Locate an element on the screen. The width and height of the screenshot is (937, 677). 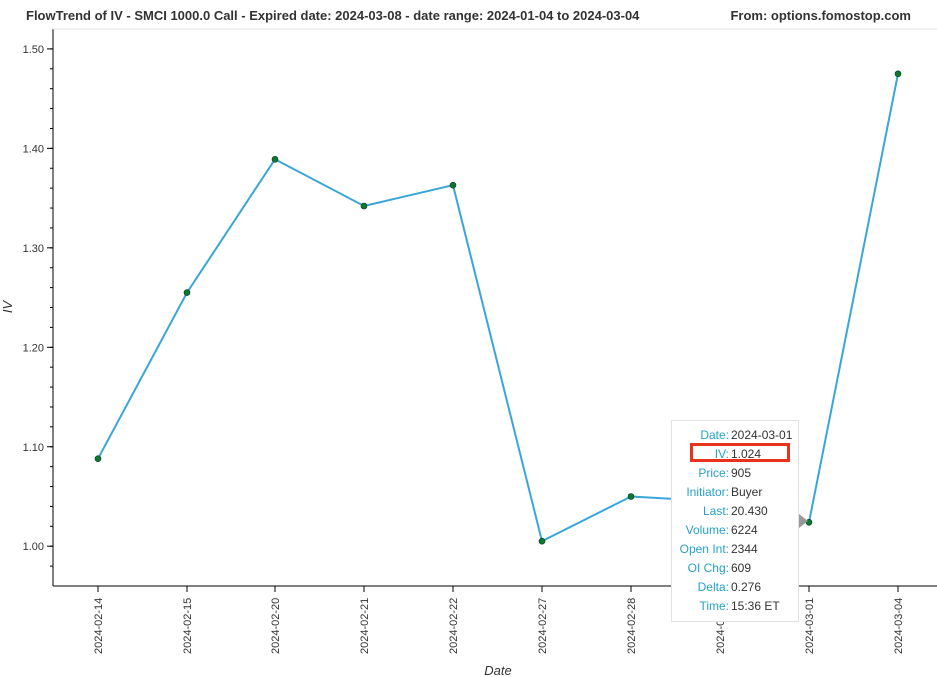
x-tick-label: 2024-02-28 is located at coordinates (632, 626).